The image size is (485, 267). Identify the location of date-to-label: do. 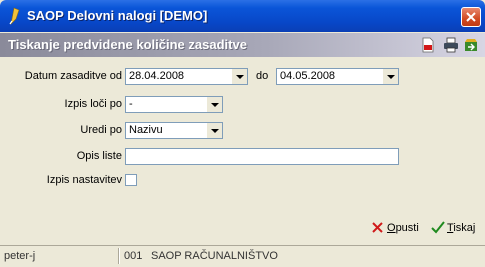
(262, 76).